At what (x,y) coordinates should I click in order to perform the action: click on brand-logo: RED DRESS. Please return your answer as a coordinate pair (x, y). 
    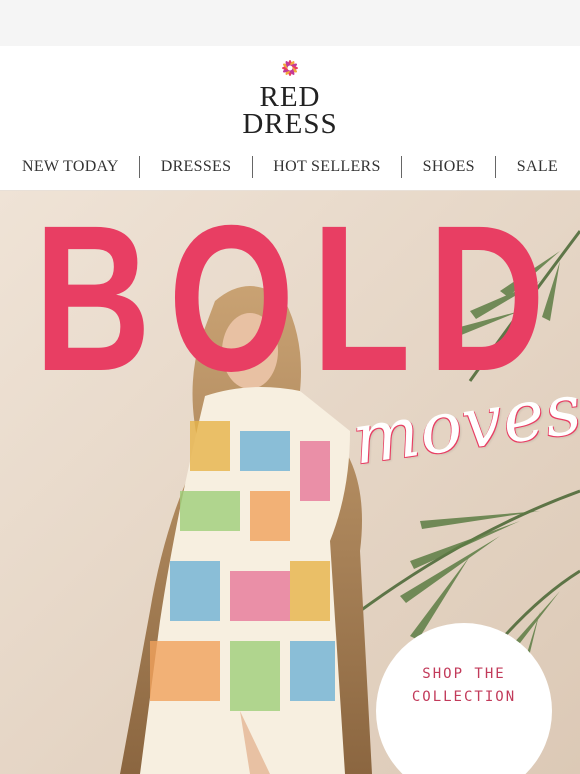
    Looking at the image, I should click on (290, 98).